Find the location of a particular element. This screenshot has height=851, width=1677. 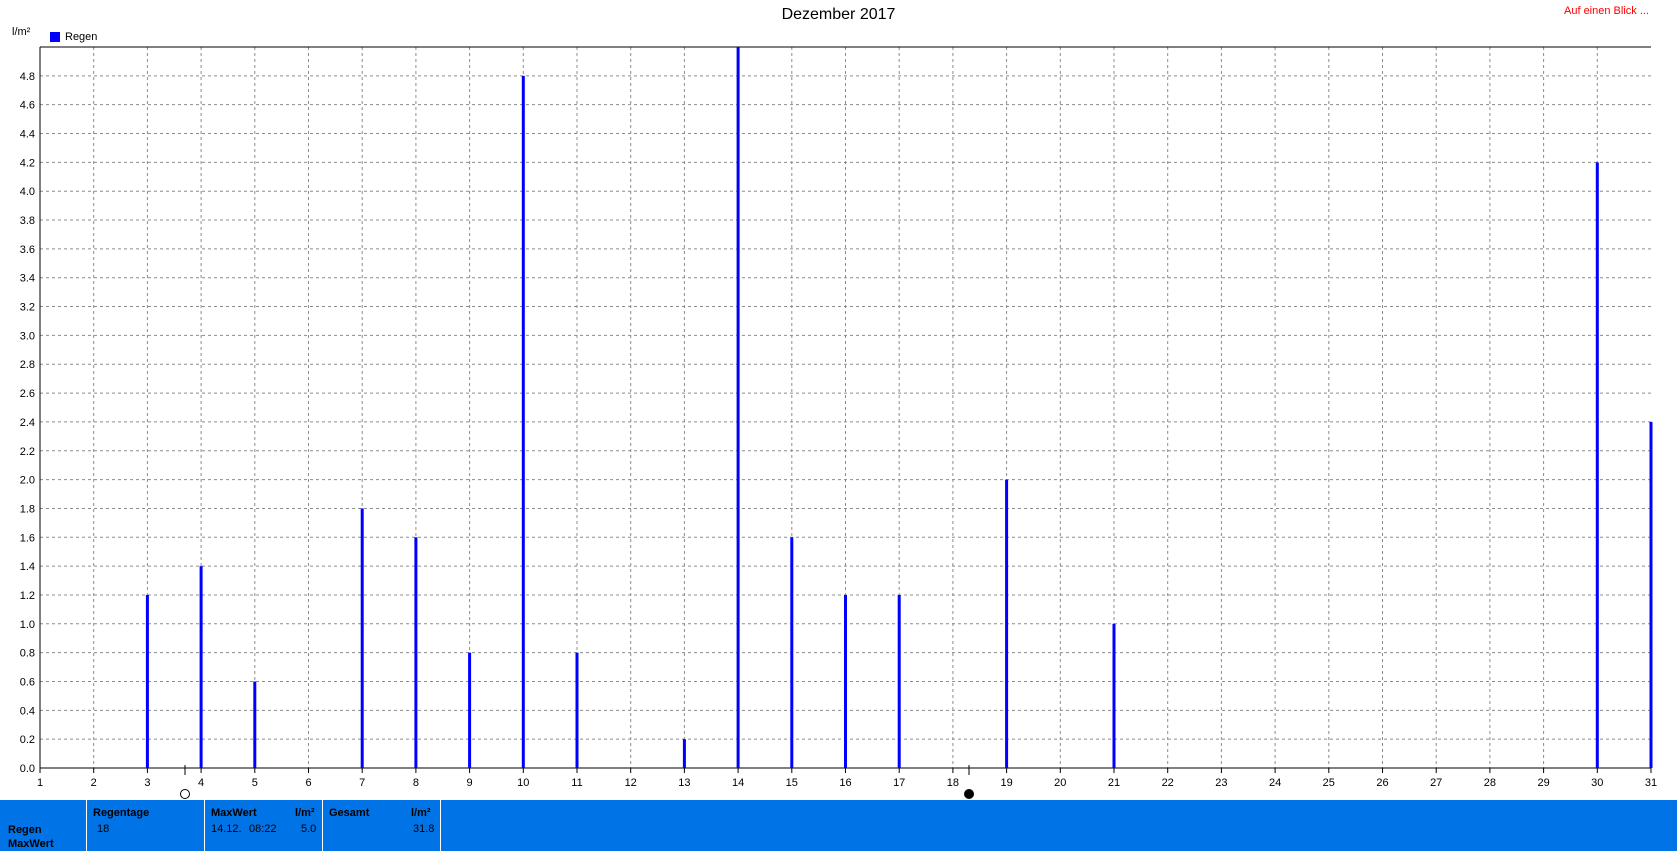

x-tick-label: 25 is located at coordinates (1329, 783).